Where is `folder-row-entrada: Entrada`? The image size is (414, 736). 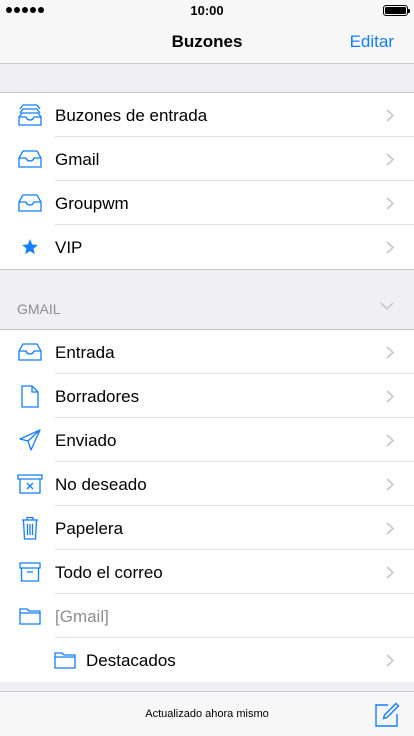 folder-row-entrada: Entrada is located at coordinates (207, 352).